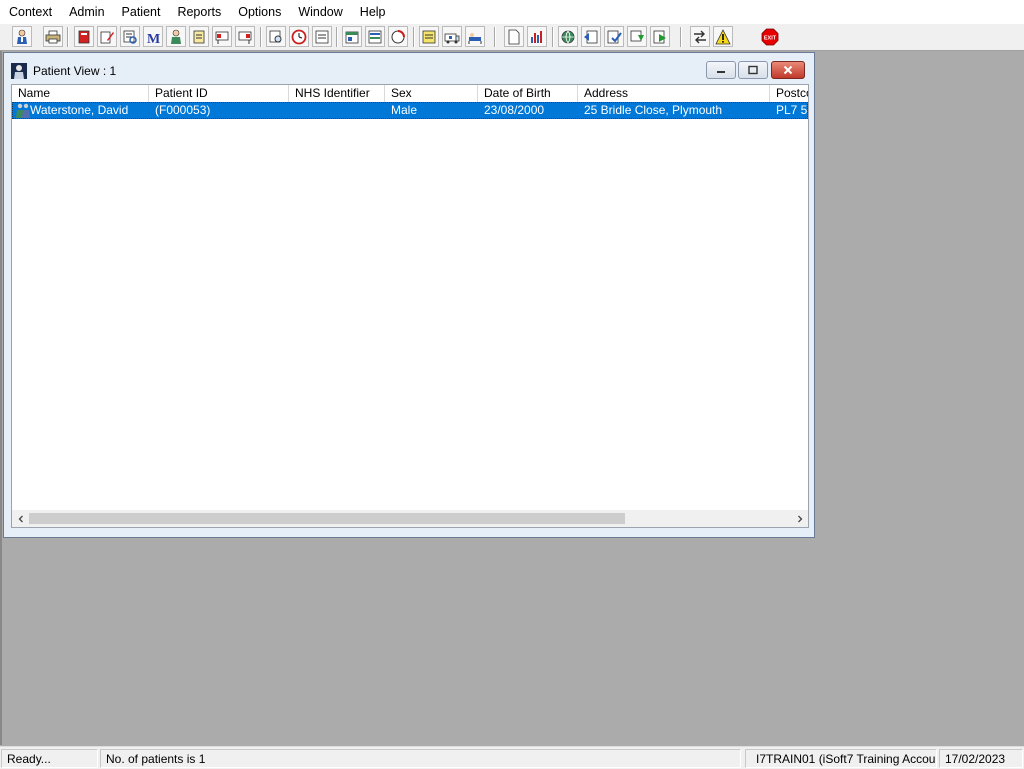 This screenshot has height=769, width=1024. I want to click on cell-patient-id: (F000053), so click(183, 110).